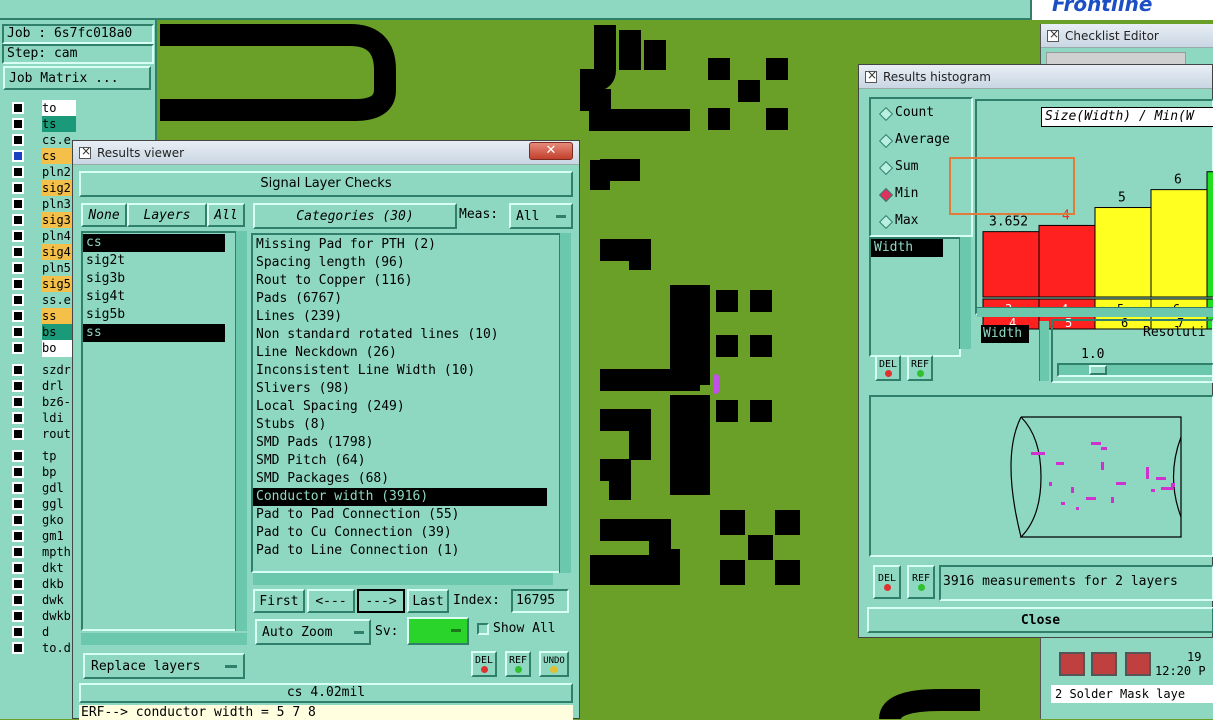 This screenshot has height=720, width=1213. I want to click on undo-button: UNDO, so click(554, 664).